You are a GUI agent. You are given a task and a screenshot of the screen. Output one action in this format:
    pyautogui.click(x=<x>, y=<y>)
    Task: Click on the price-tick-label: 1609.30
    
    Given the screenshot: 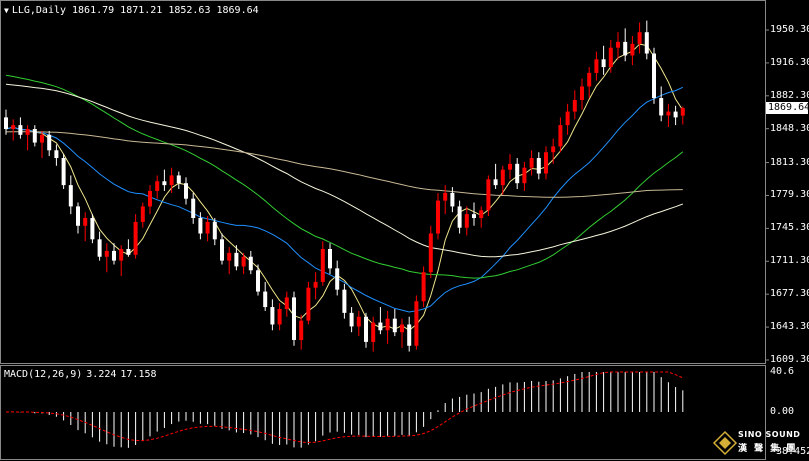 What is the action you would take?
    pyautogui.click(x=789, y=359)
    